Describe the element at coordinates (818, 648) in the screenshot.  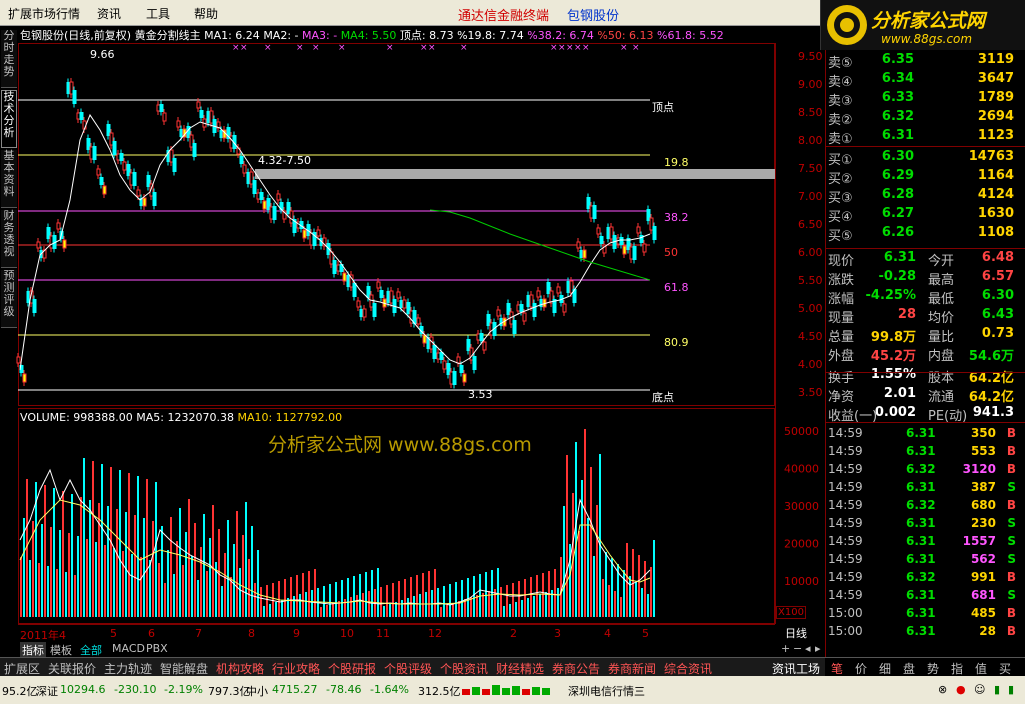
I see `arrow-right-icon: ▸` at that location.